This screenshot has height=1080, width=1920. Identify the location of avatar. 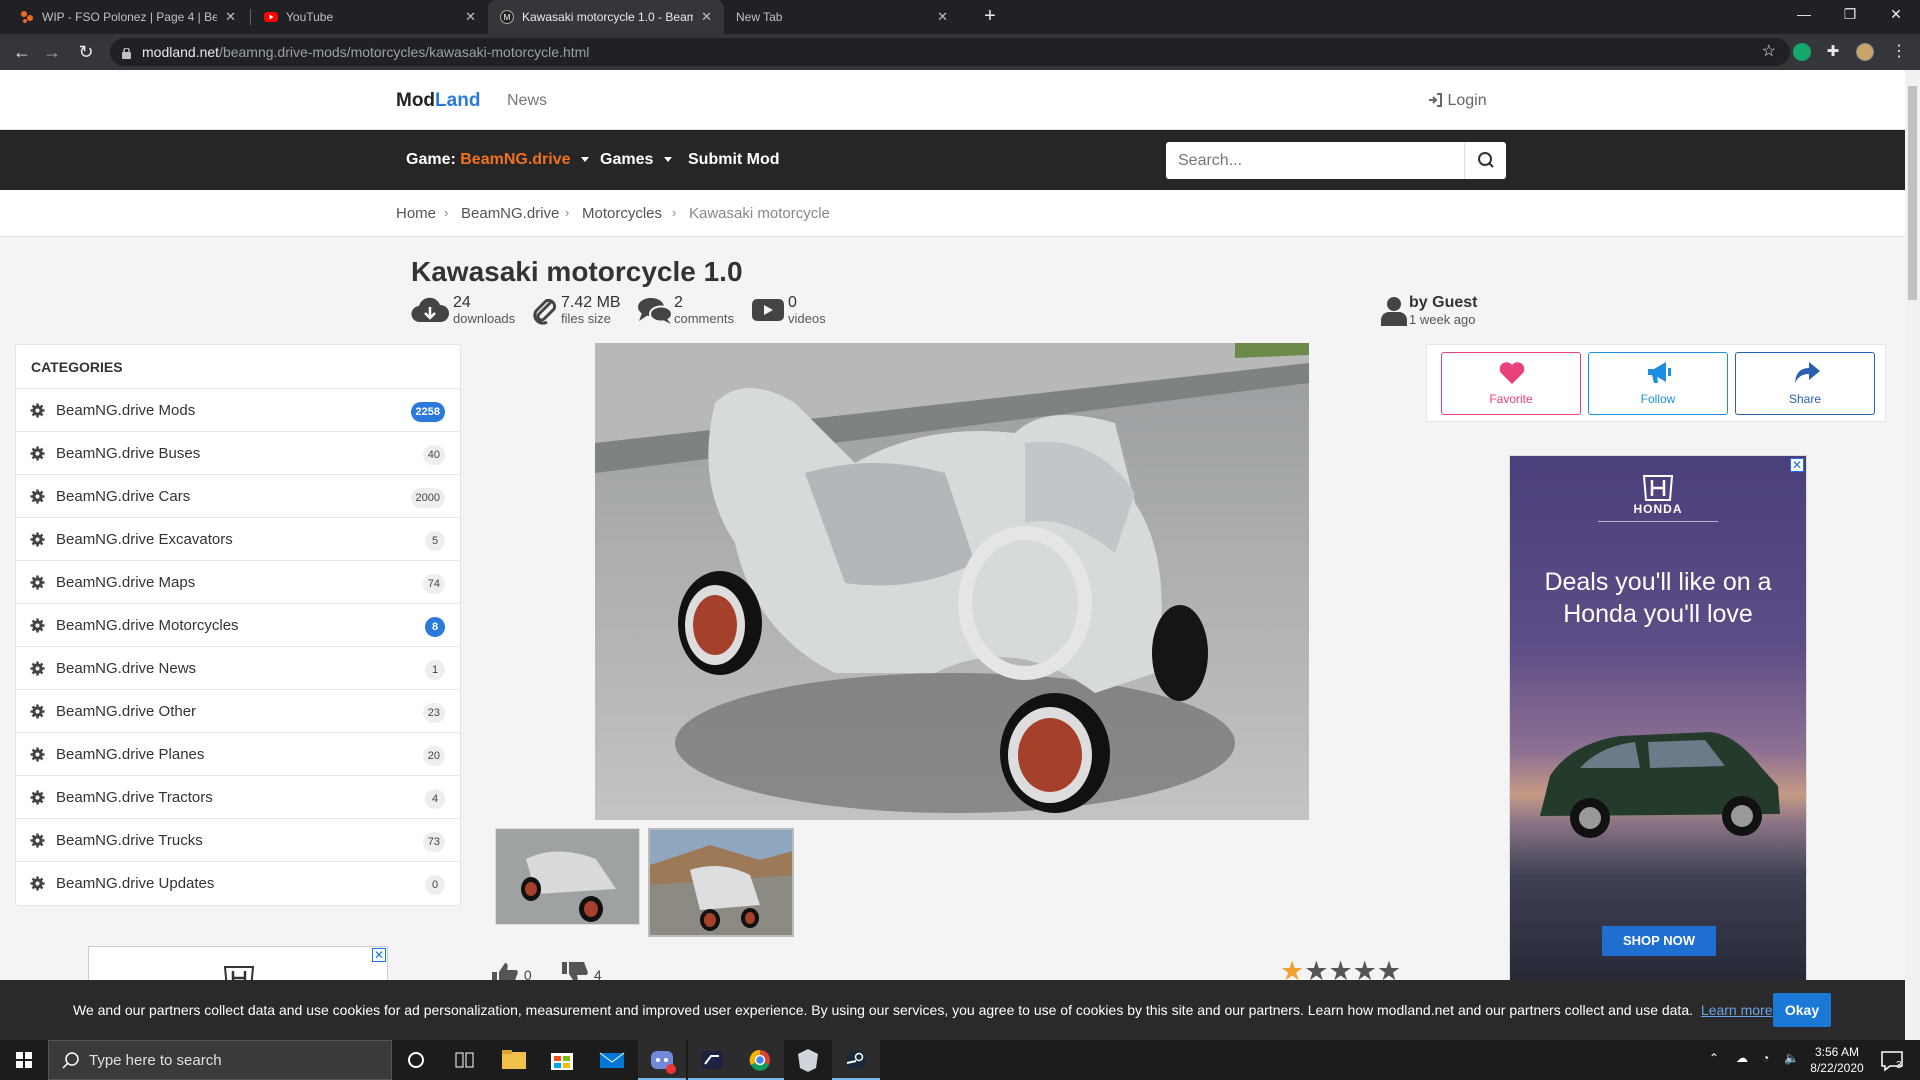
(1865, 52).